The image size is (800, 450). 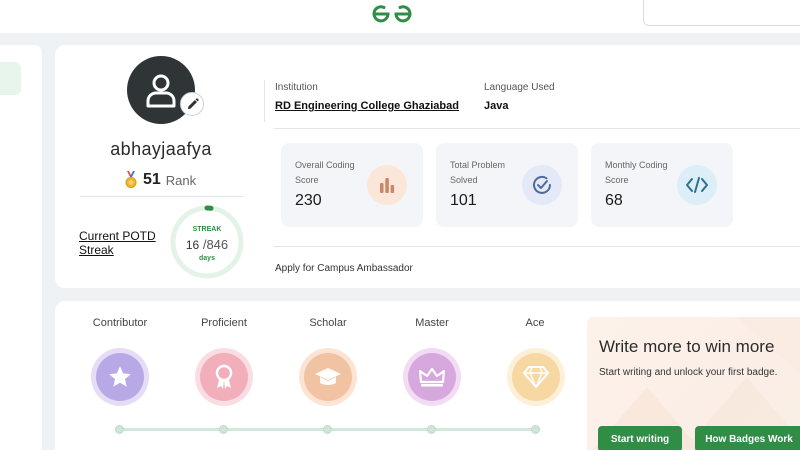 What do you see at coordinates (478, 172) in the screenshot?
I see `stat-label: Total Problem Solved` at bounding box center [478, 172].